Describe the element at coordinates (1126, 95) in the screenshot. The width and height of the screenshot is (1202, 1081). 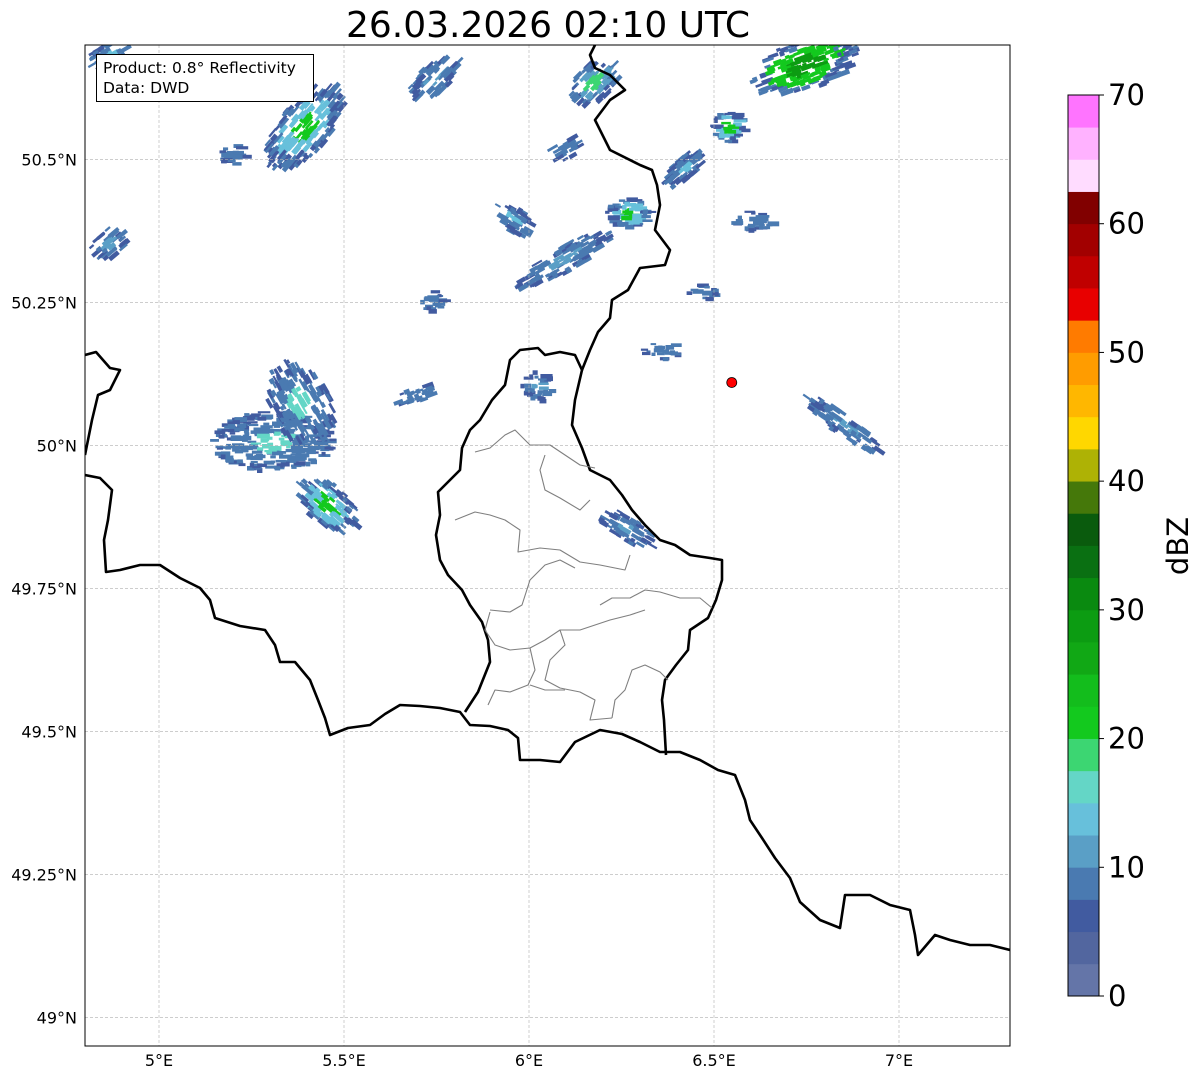
I see `colorbar-tick-label: 70` at that location.